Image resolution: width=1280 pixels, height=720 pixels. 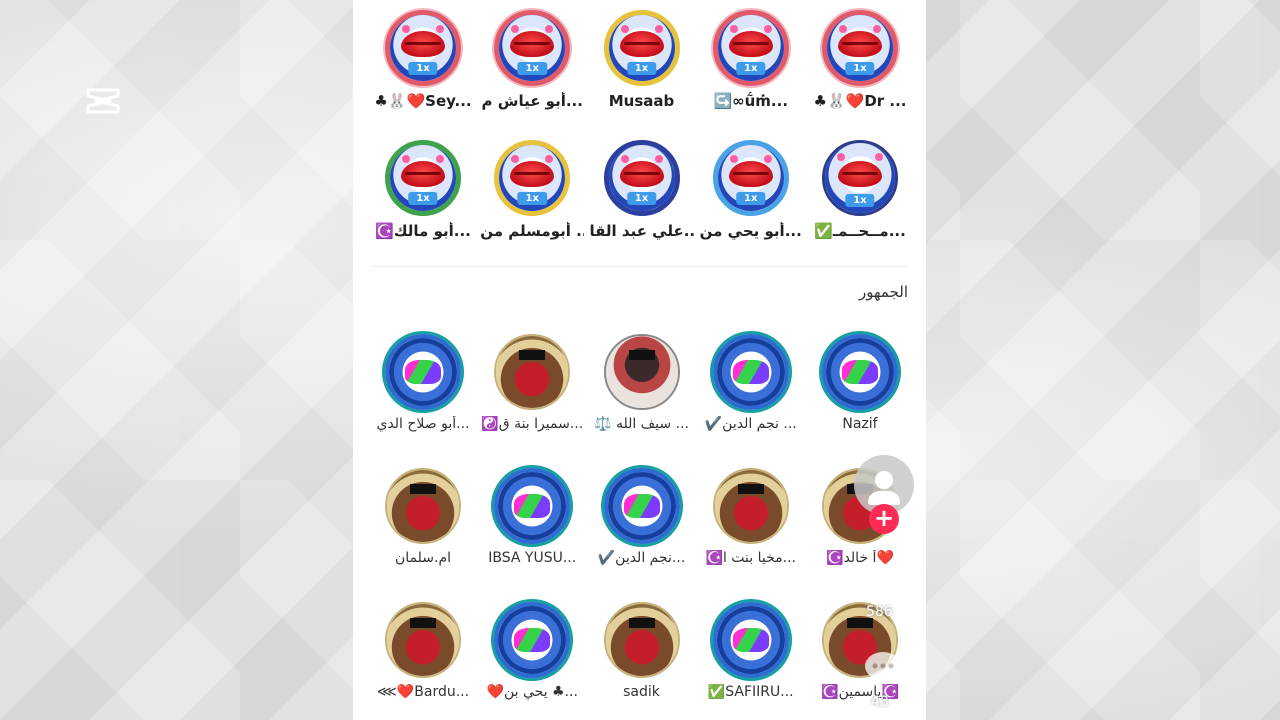 What do you see at coordinates (880, 702) in the screenshot?
I see `comment-count: 43` at bounding box center [880, 702].